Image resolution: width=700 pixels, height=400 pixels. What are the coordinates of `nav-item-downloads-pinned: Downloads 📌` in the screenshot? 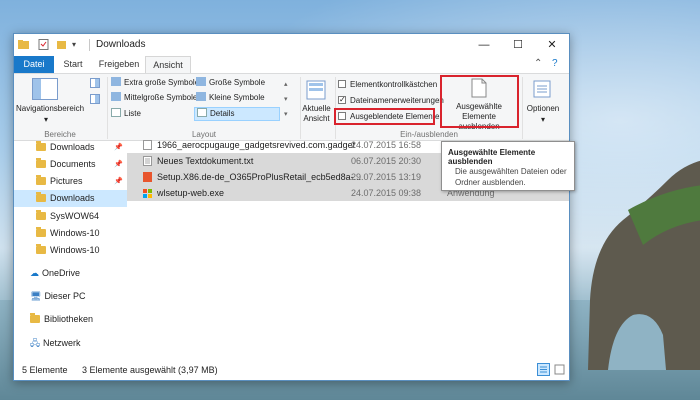 It's located at (81, 147).